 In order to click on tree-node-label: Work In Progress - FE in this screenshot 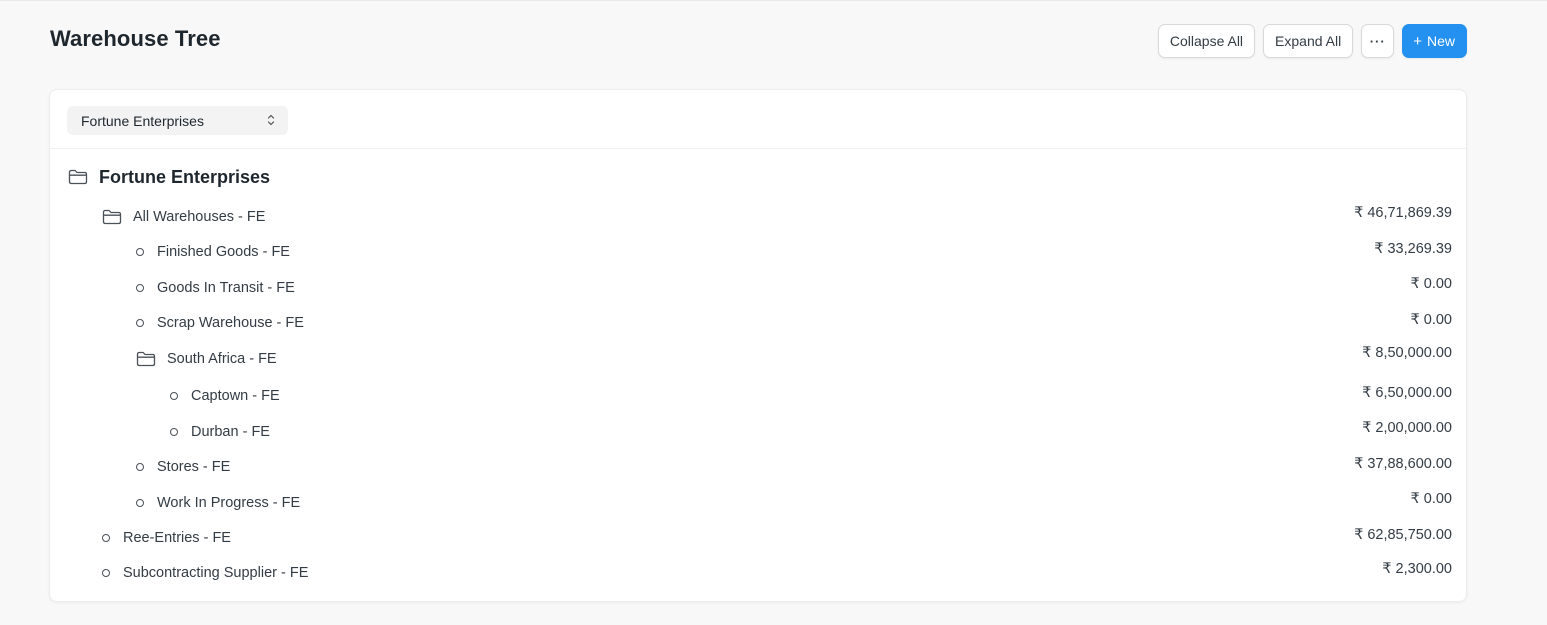, I will do `click(229, 503)`.